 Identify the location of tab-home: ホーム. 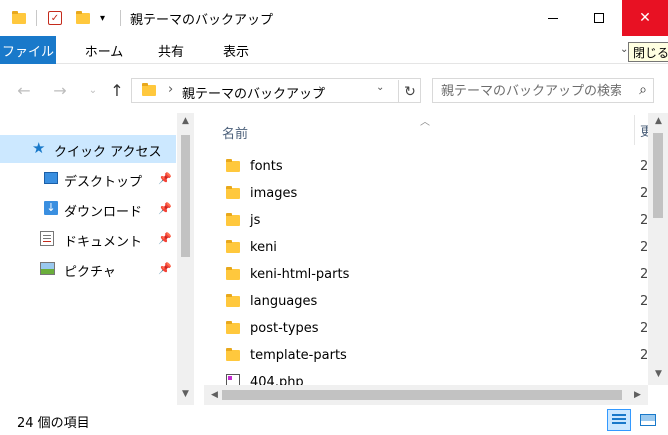
(104, 50).